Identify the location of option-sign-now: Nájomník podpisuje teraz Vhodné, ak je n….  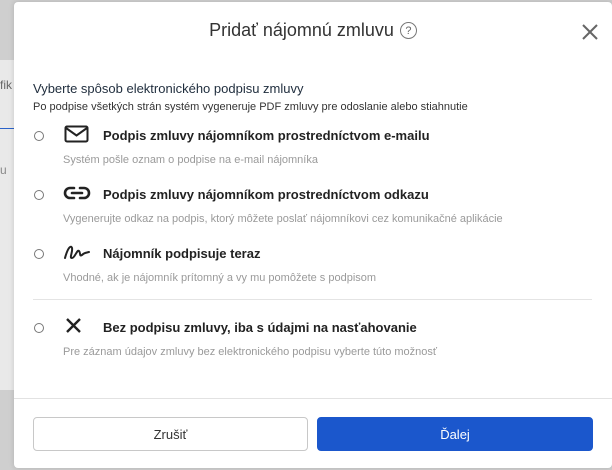
(313, 269).